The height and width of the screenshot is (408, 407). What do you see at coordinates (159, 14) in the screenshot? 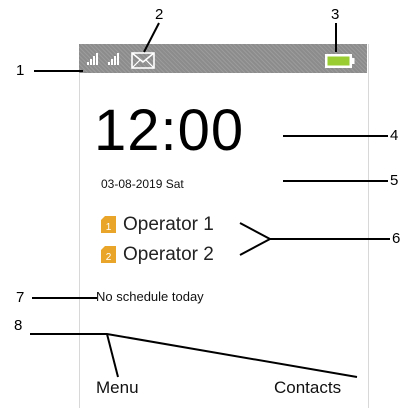
I see `callout-label-2: 2` at bounding box center [159, 14].